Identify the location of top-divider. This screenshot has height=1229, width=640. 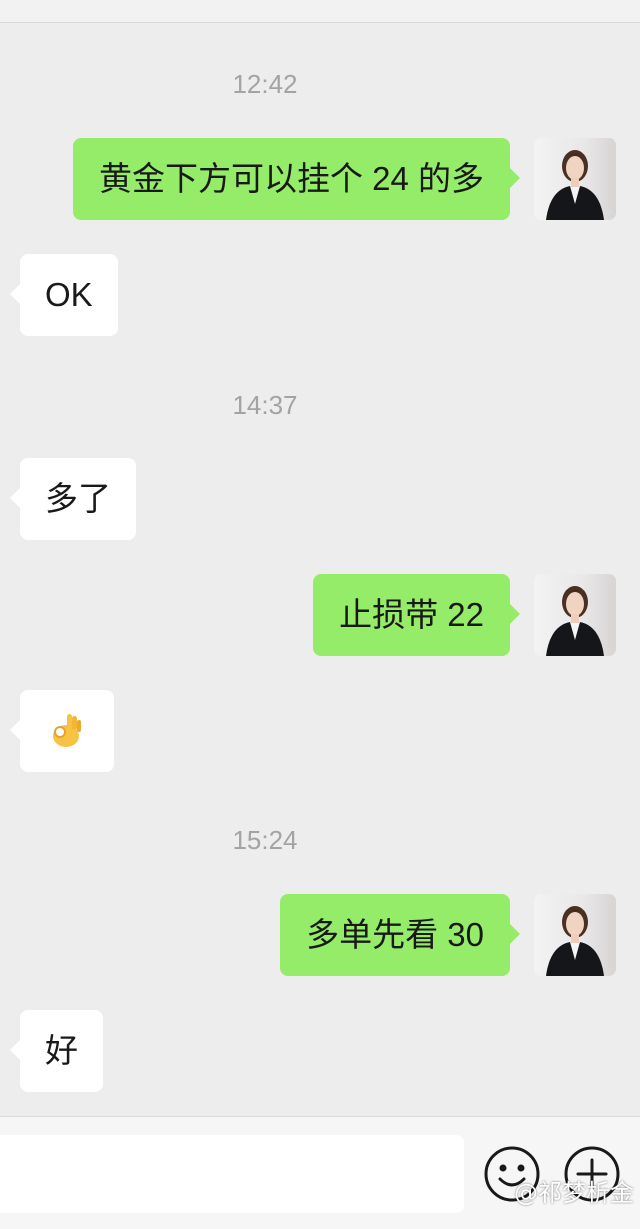
(320, 11).